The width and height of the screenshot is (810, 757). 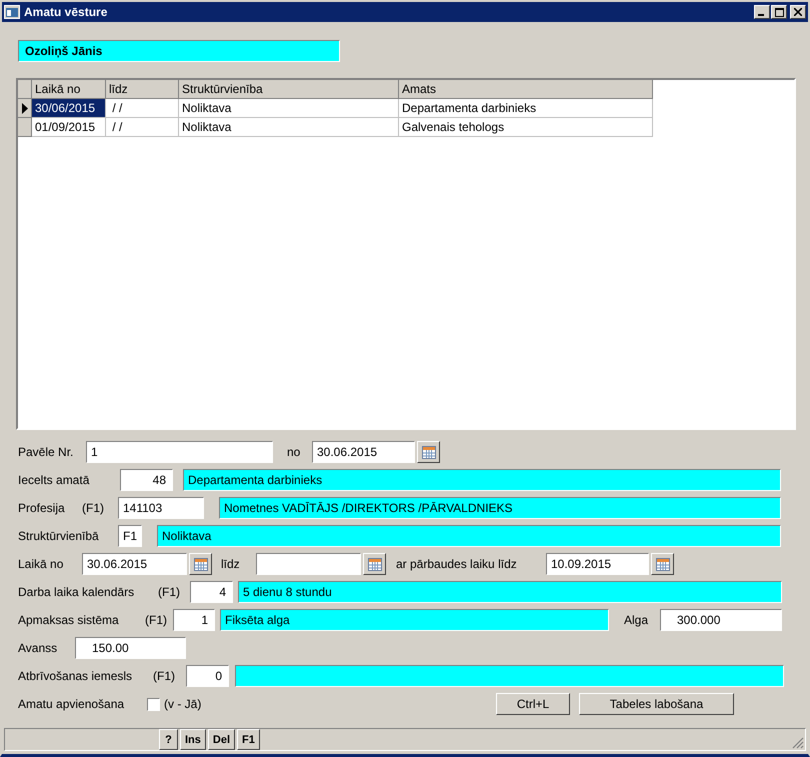 I want to click on shortcut-button: ?, so click(x=168, y=739).